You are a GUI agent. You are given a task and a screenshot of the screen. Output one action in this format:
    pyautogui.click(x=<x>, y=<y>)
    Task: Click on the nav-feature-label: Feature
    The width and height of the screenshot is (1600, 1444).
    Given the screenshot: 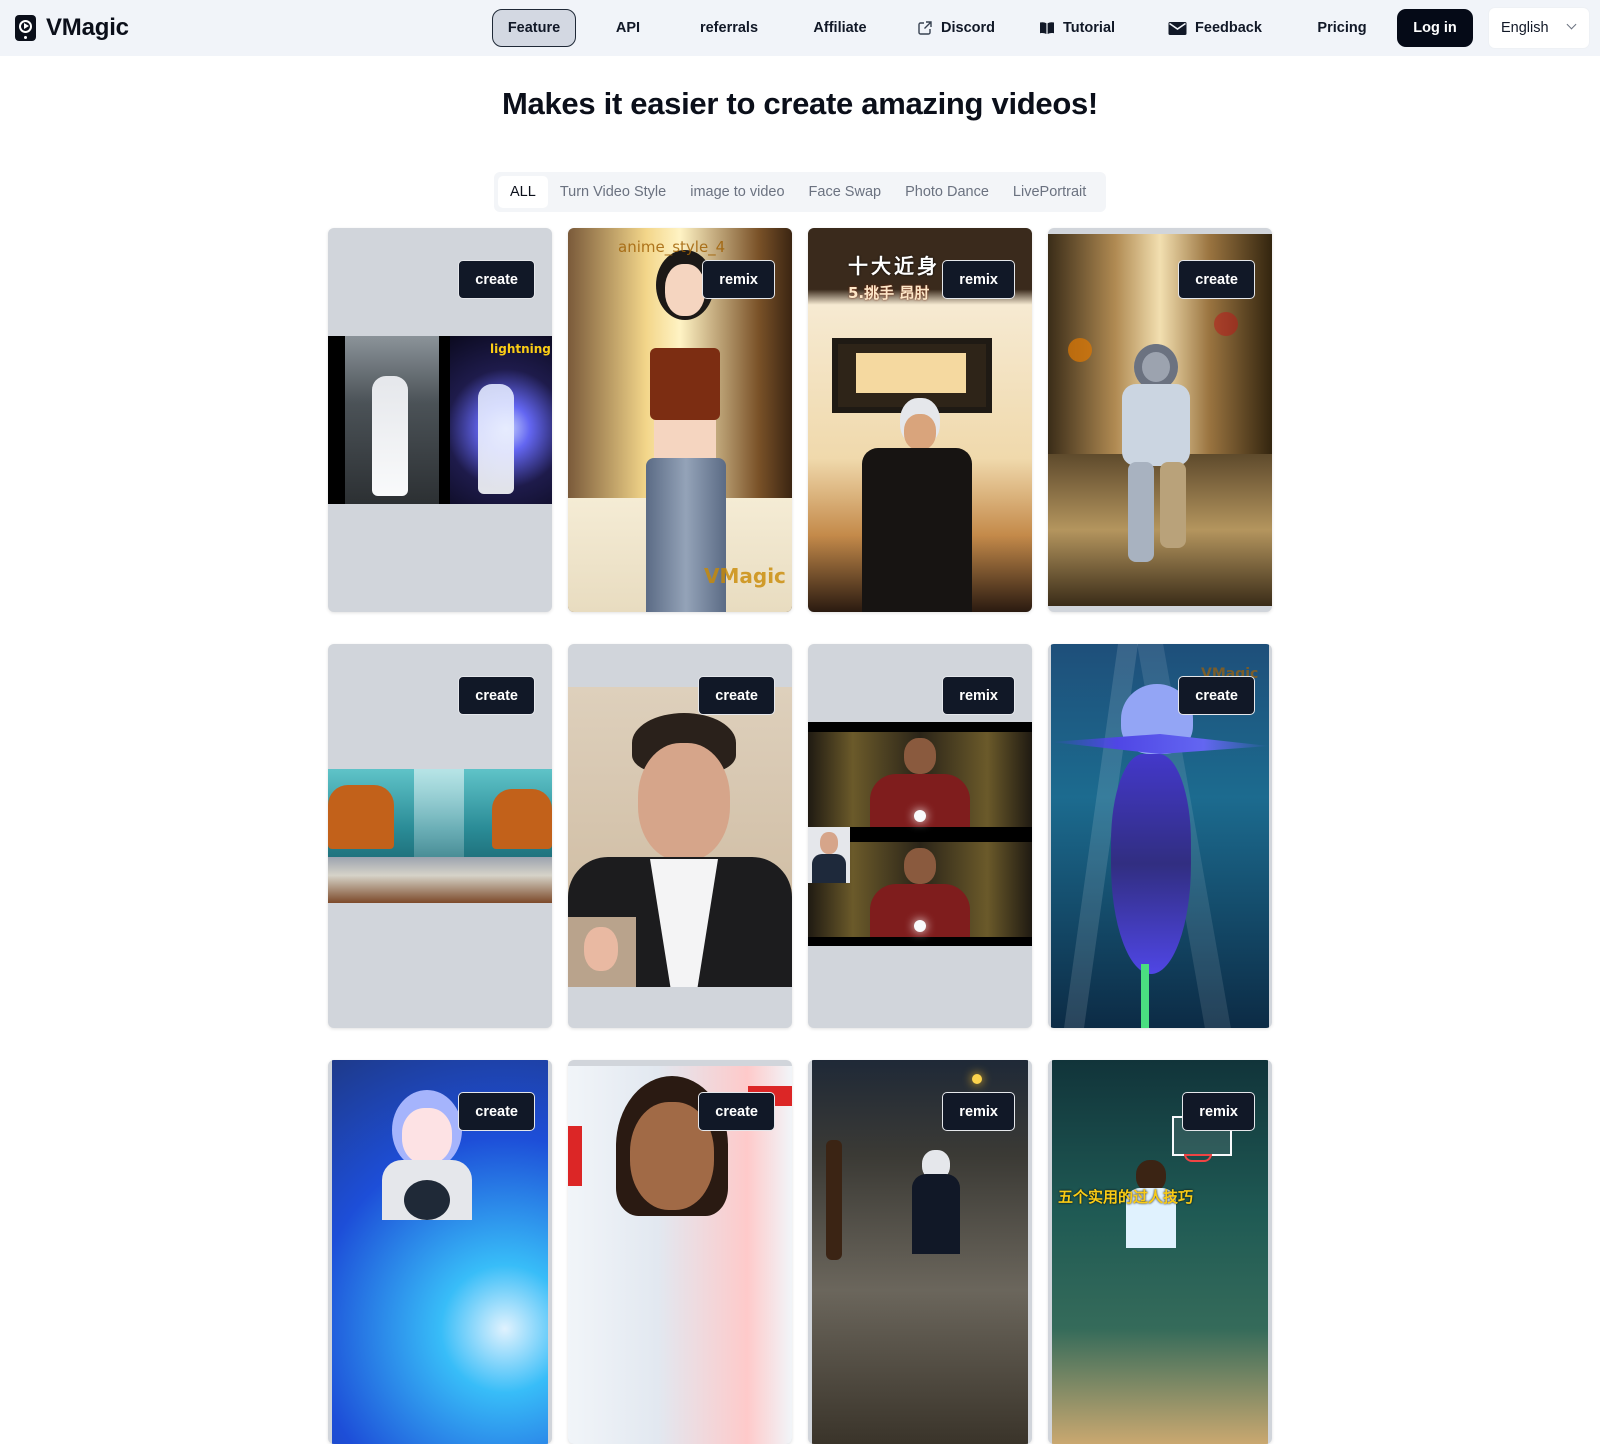 What is the action you would take?
    pyautogui.click(x=534, y=28)
    